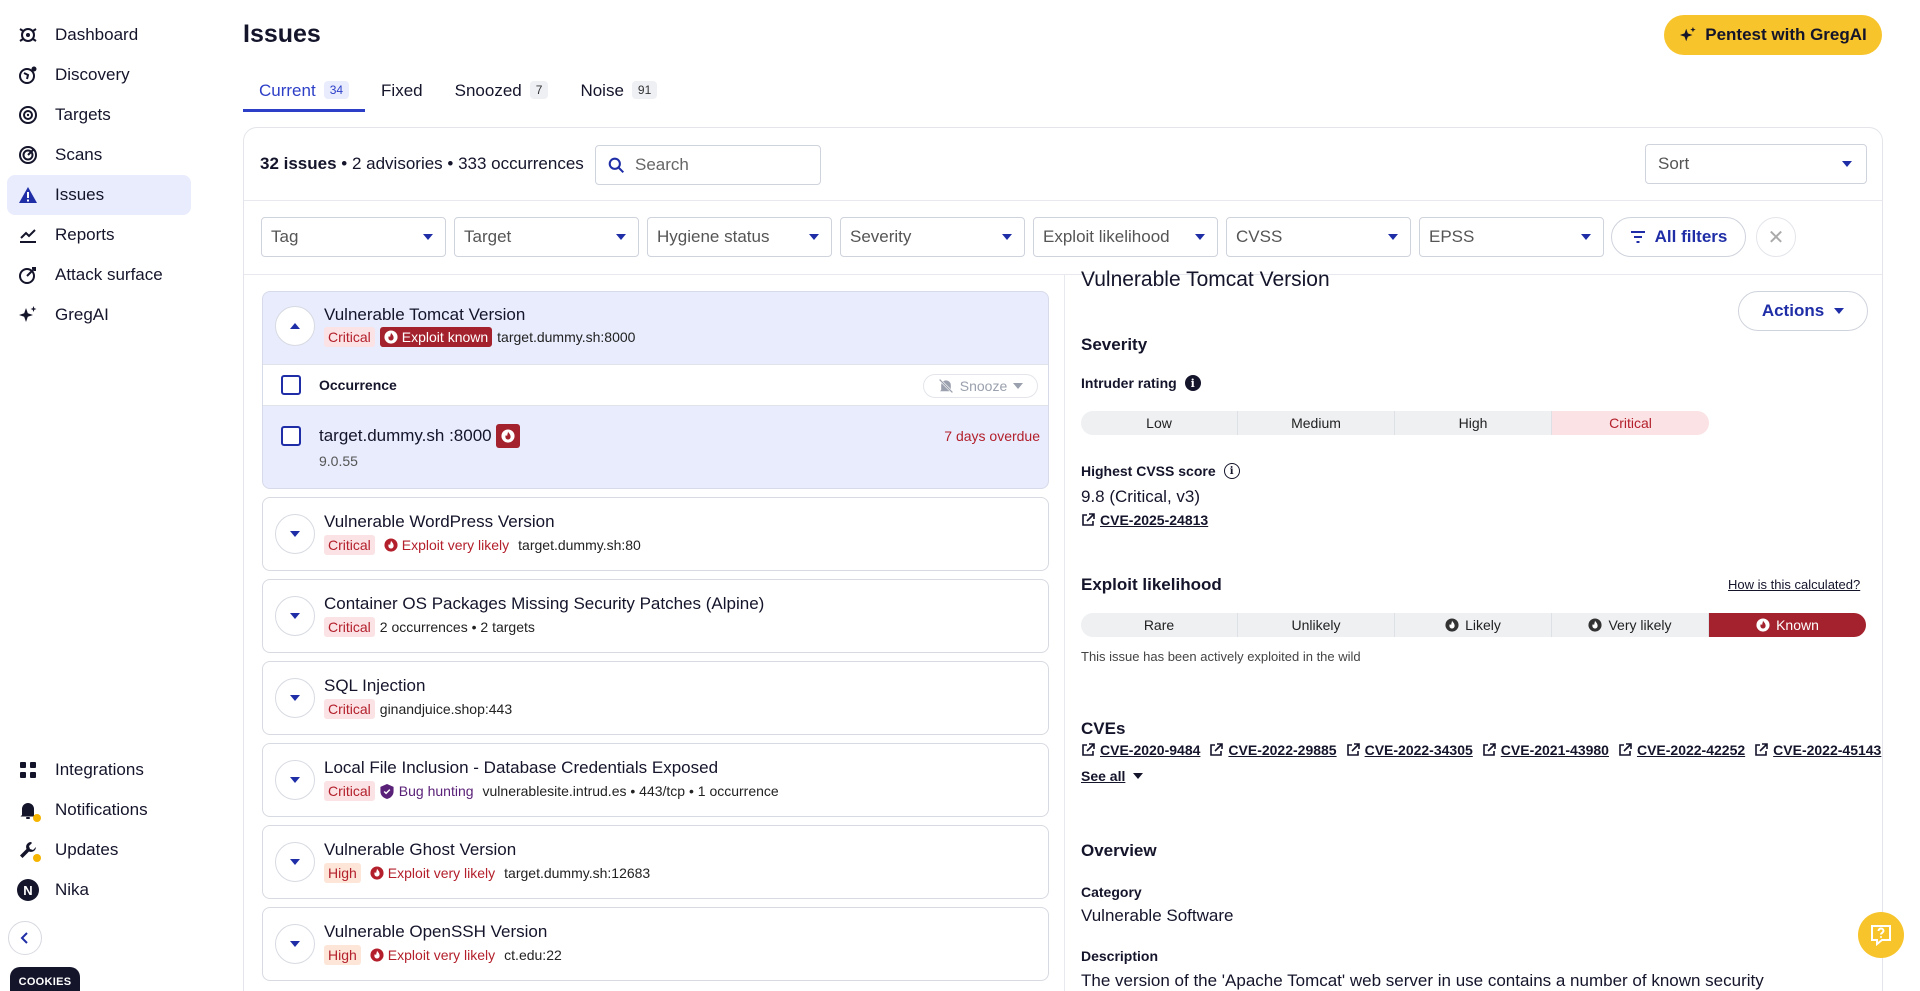  What do you see at coordinates (1129, 383) in the screenshot?
I see `intruder-rating-text: Intruder rating` at bounding box center [1129, 383].